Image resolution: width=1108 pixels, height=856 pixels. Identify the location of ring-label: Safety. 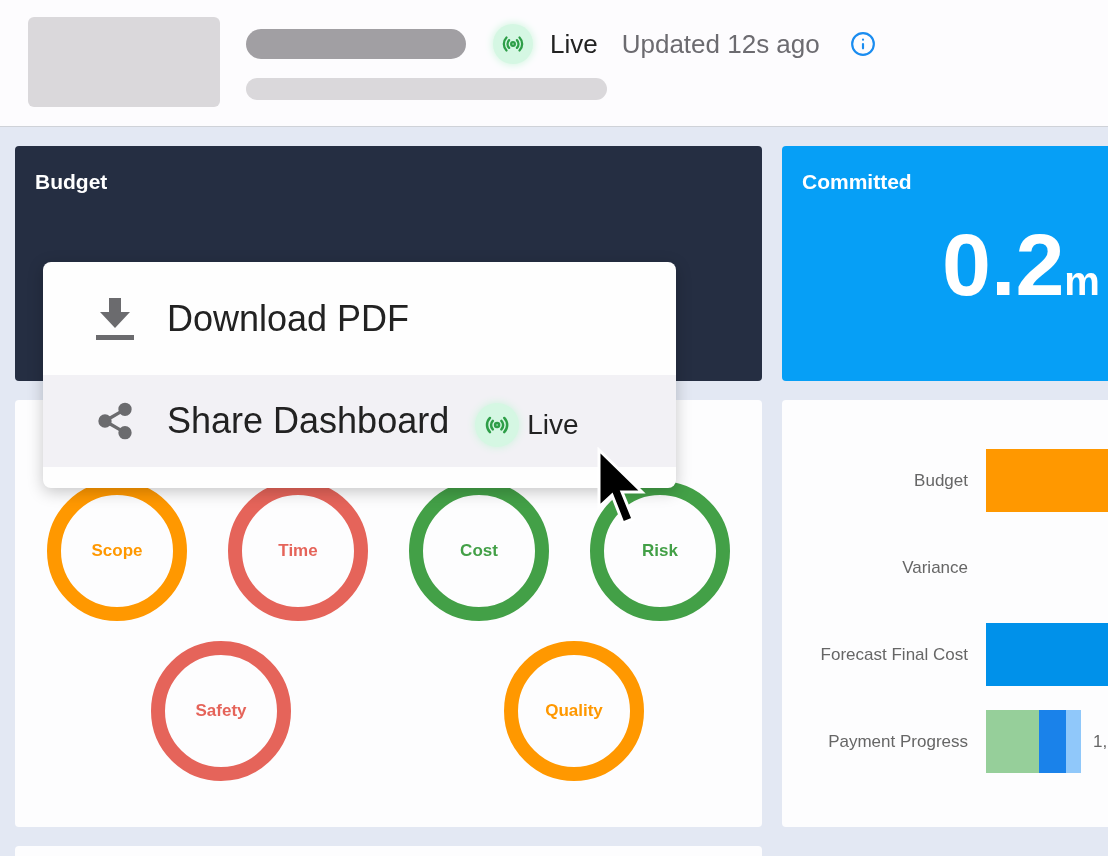
(221, 711).